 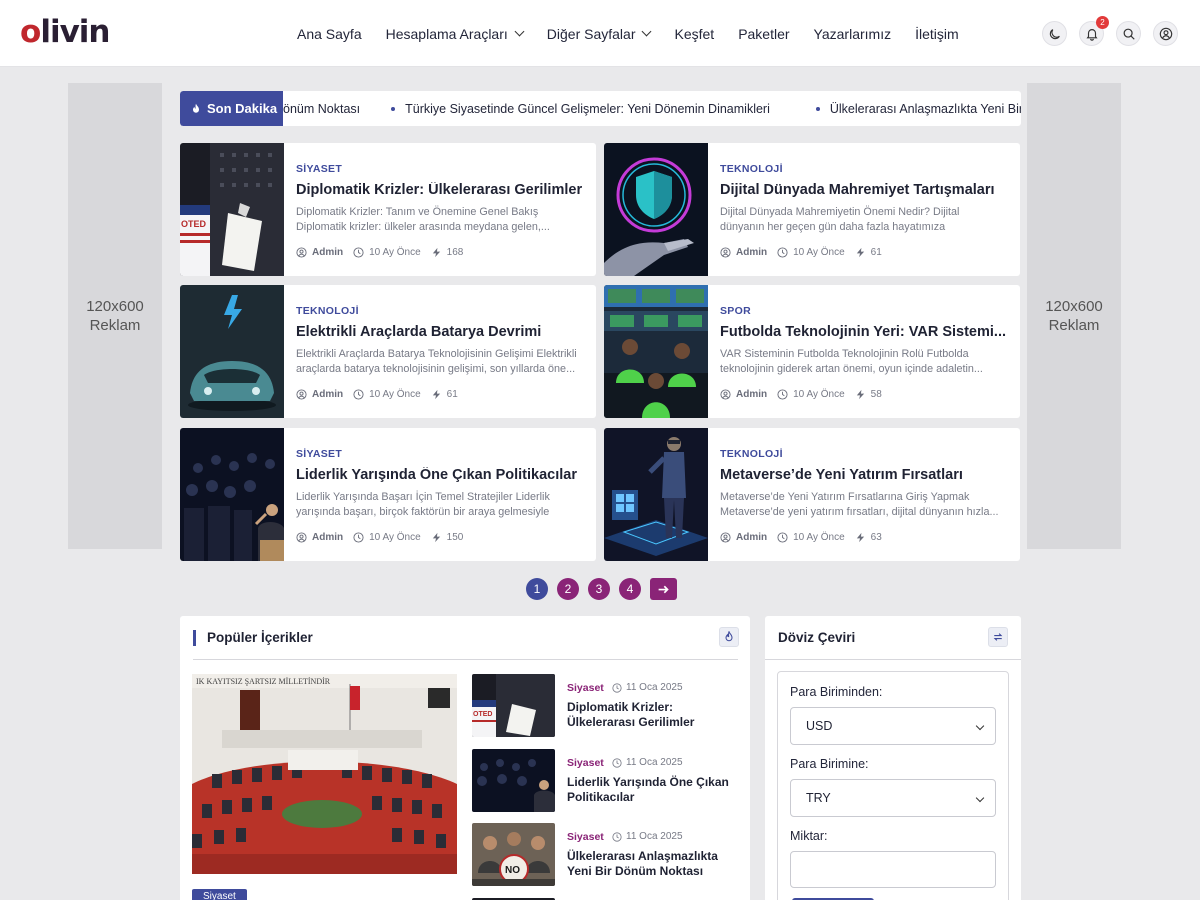 I want to click on article-image: NO, so click(x=513, y=854).